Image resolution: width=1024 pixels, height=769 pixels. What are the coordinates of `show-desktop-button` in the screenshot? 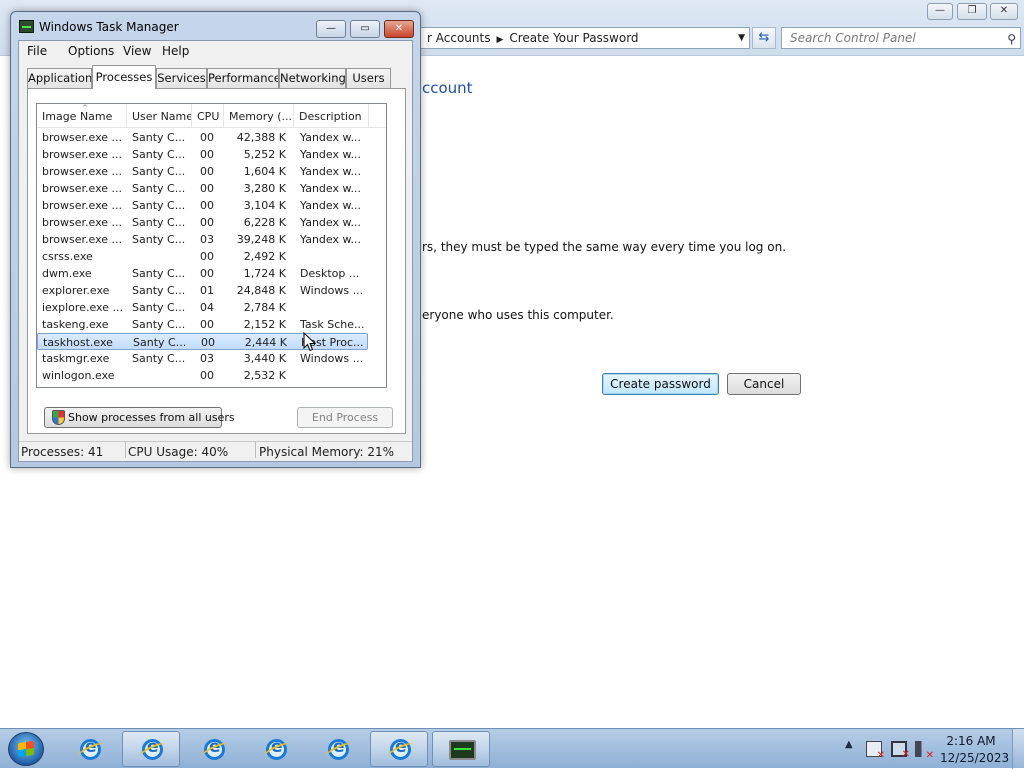 It's located at (1018, 749).